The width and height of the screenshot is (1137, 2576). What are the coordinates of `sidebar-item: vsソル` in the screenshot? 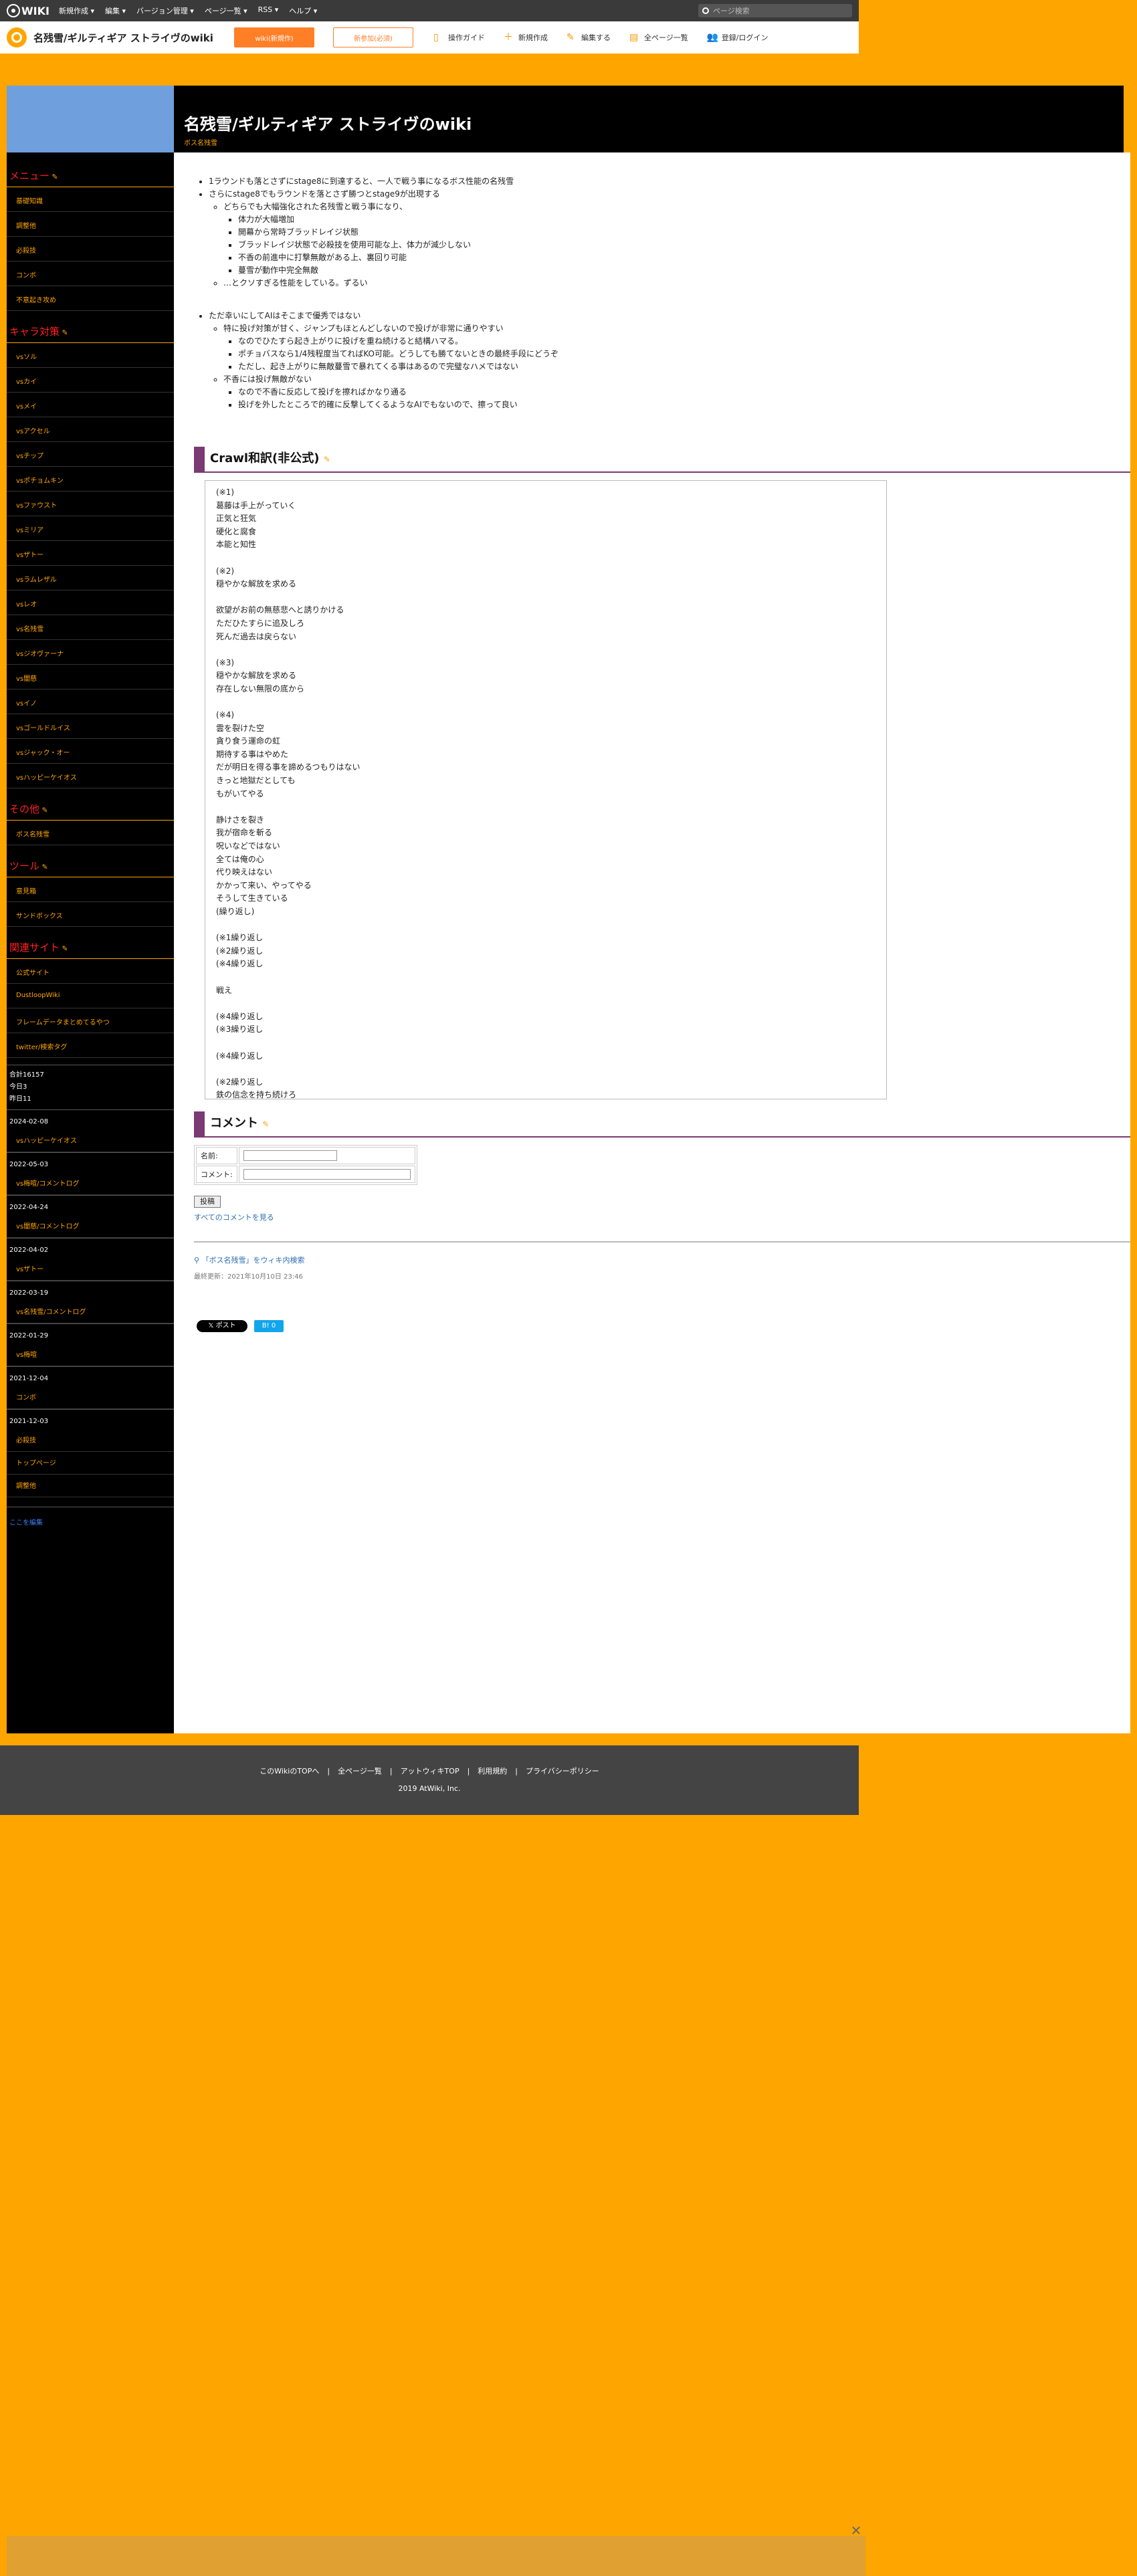 It's located at (90, 355).